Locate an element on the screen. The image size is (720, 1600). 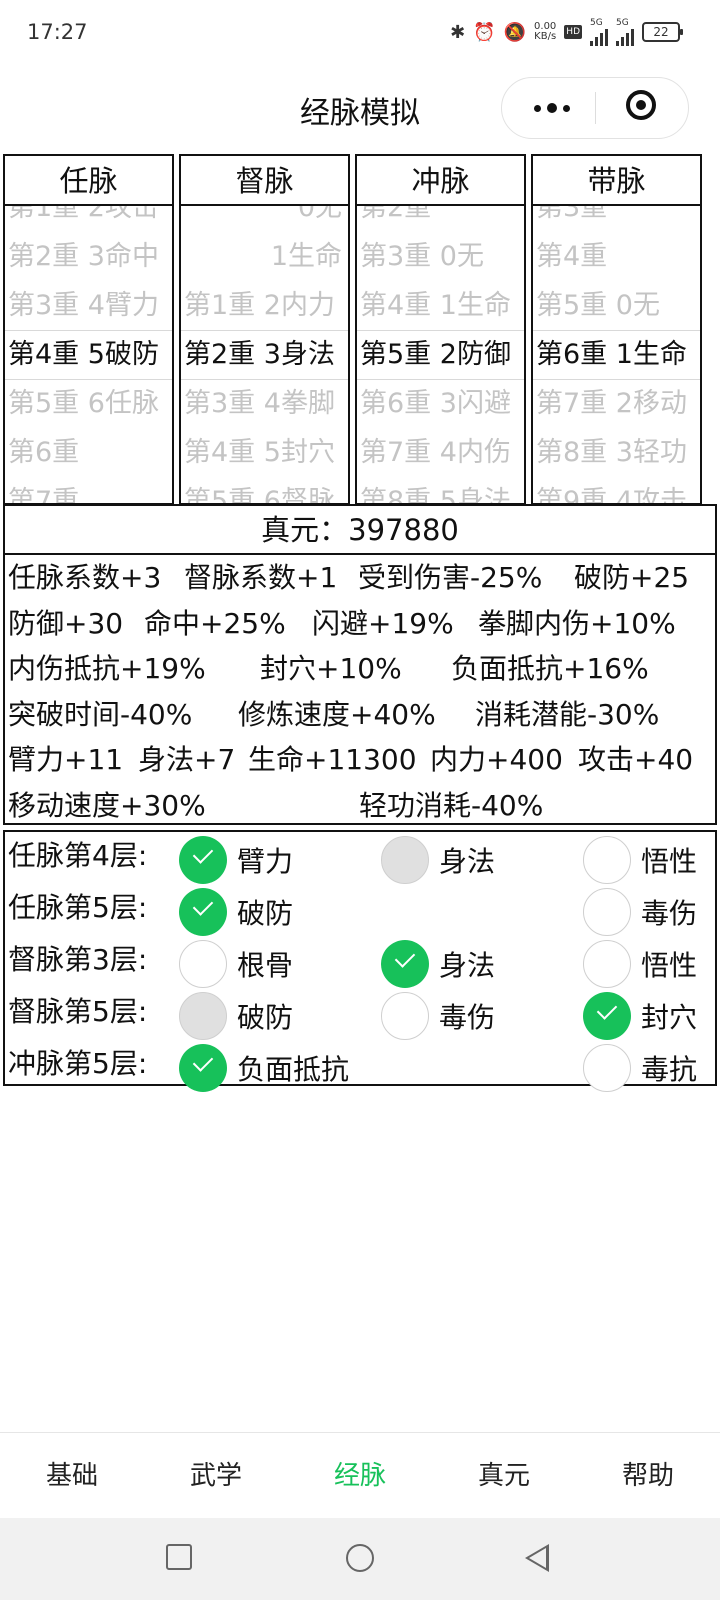
stat-item: 生命+11300 is located at coordinates (332, 759).